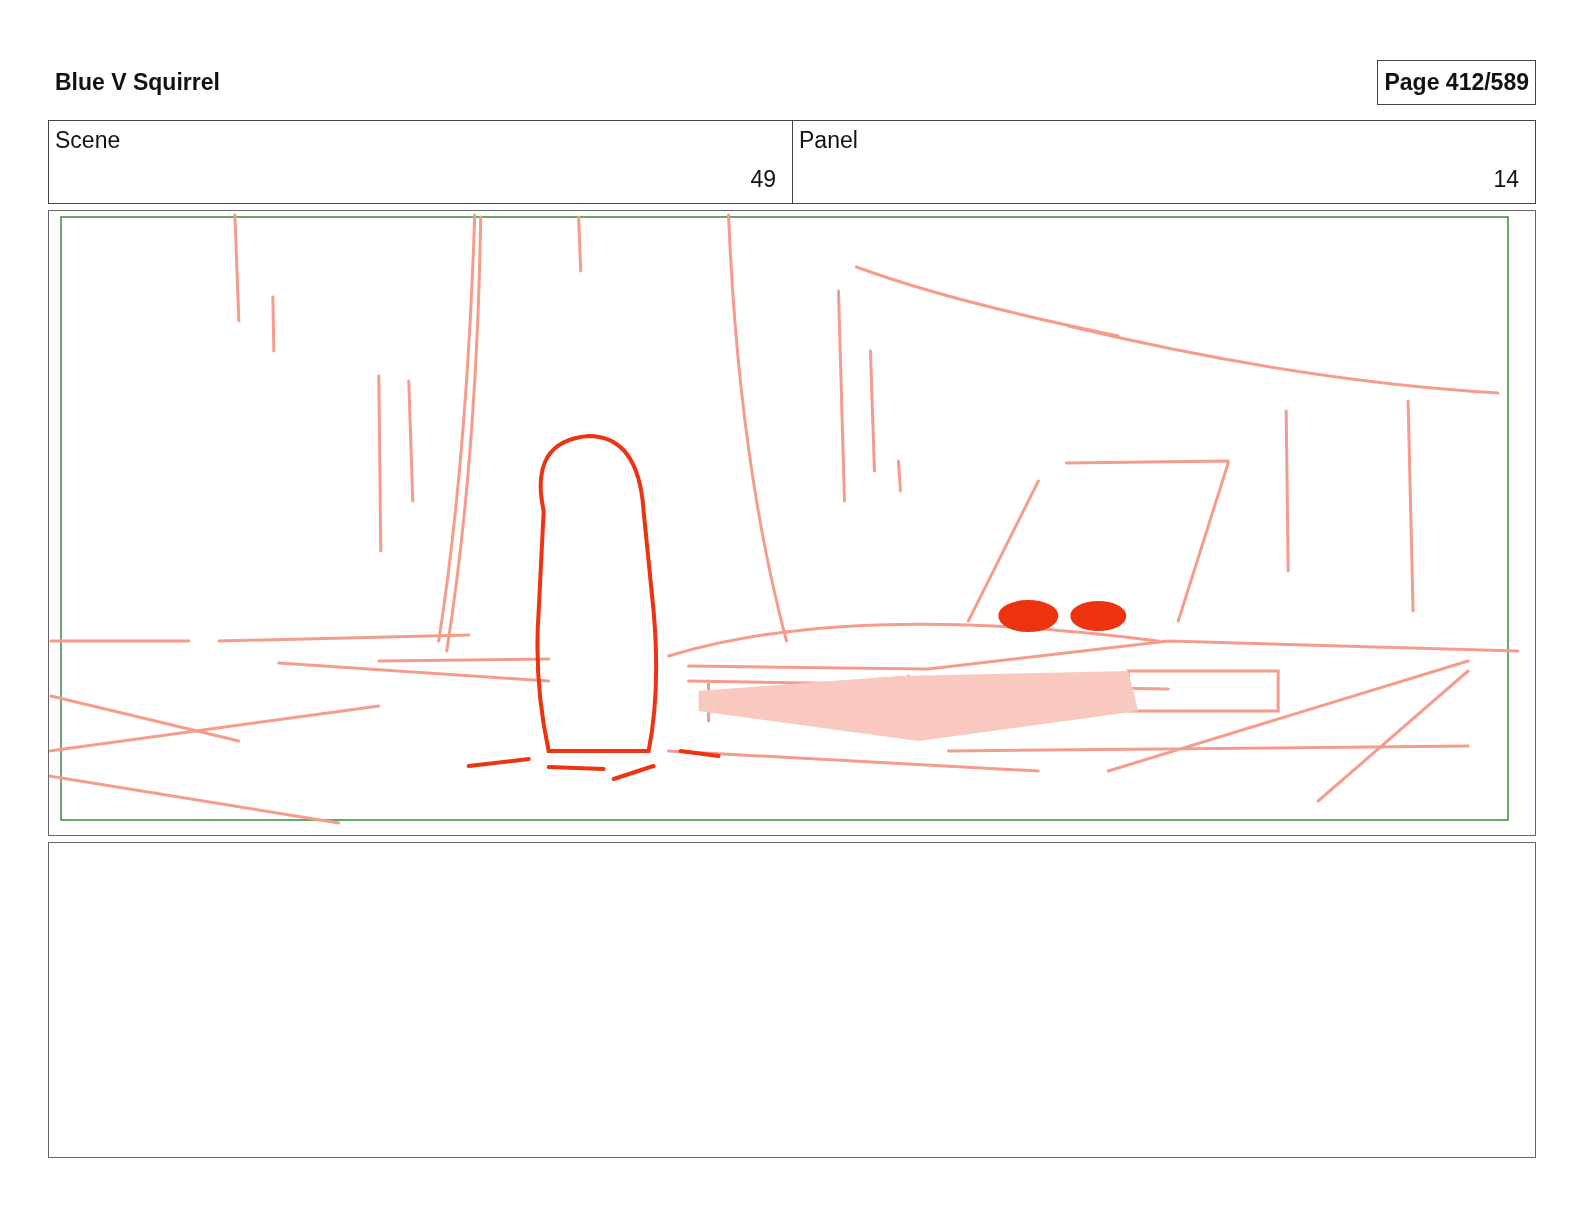 This screenshot has height=1224, width=1584. What do you see at coordinates (88, 140) in the screenshot?
I see `field-label: Scene` at bounding box center [88, 140].